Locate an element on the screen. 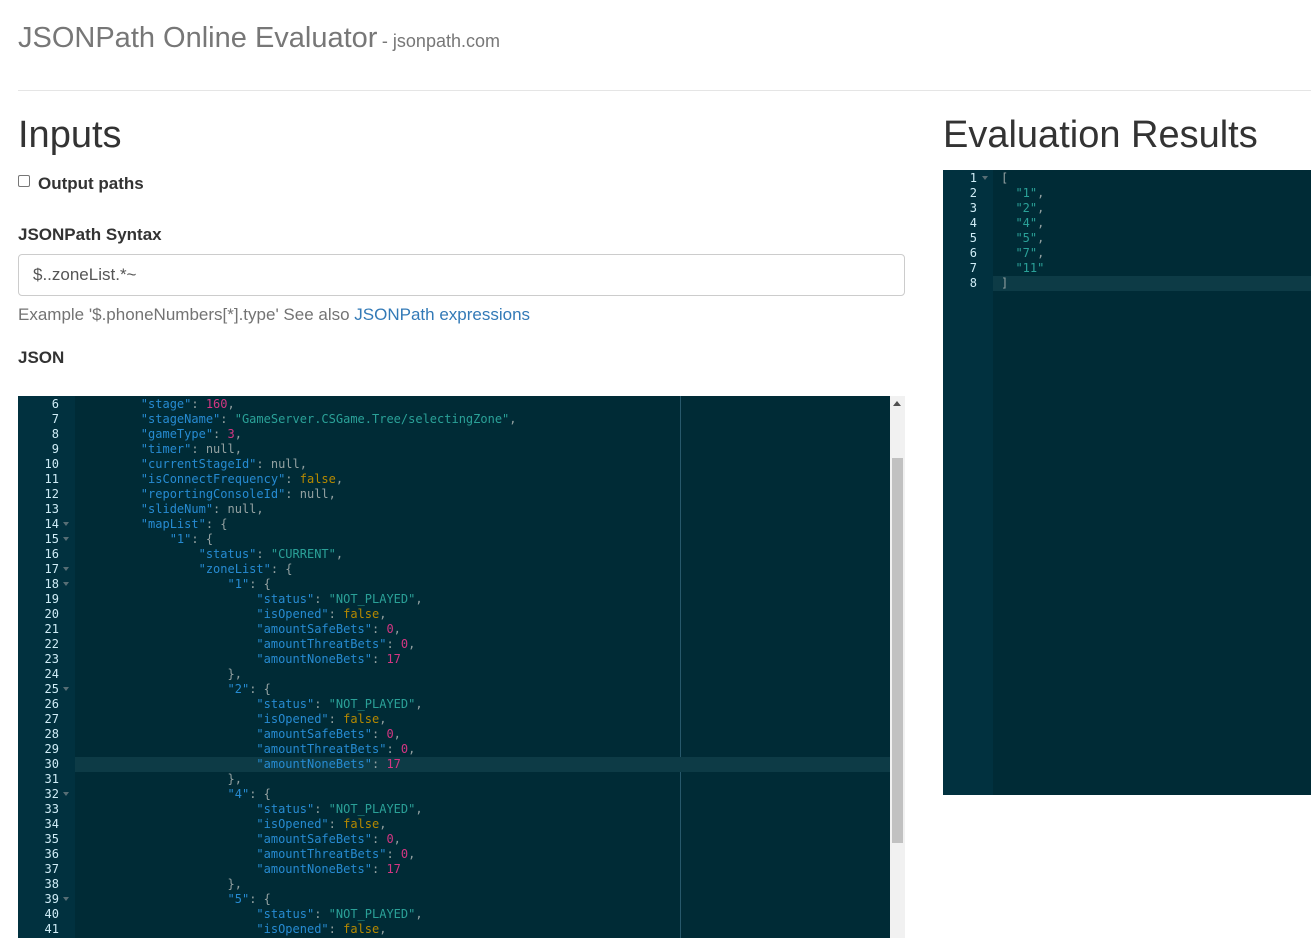 Image resolution: width=1311 pixels, height=938 pixels. code-text: "amountNoneBets": 17 is located at coordinates (242, 659).